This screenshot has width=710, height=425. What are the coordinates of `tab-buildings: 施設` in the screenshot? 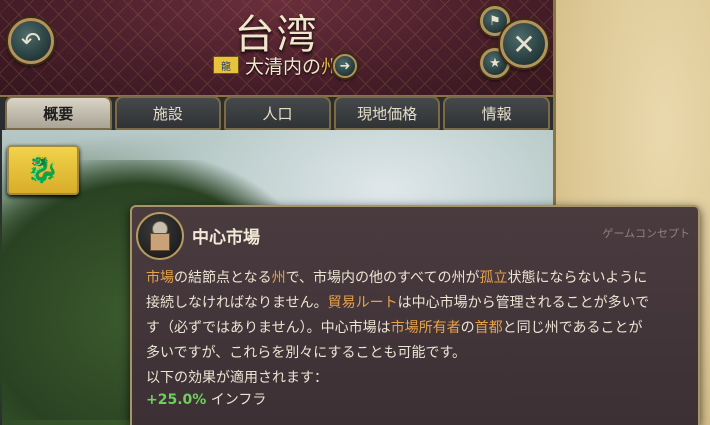 It's located at (168, 113).